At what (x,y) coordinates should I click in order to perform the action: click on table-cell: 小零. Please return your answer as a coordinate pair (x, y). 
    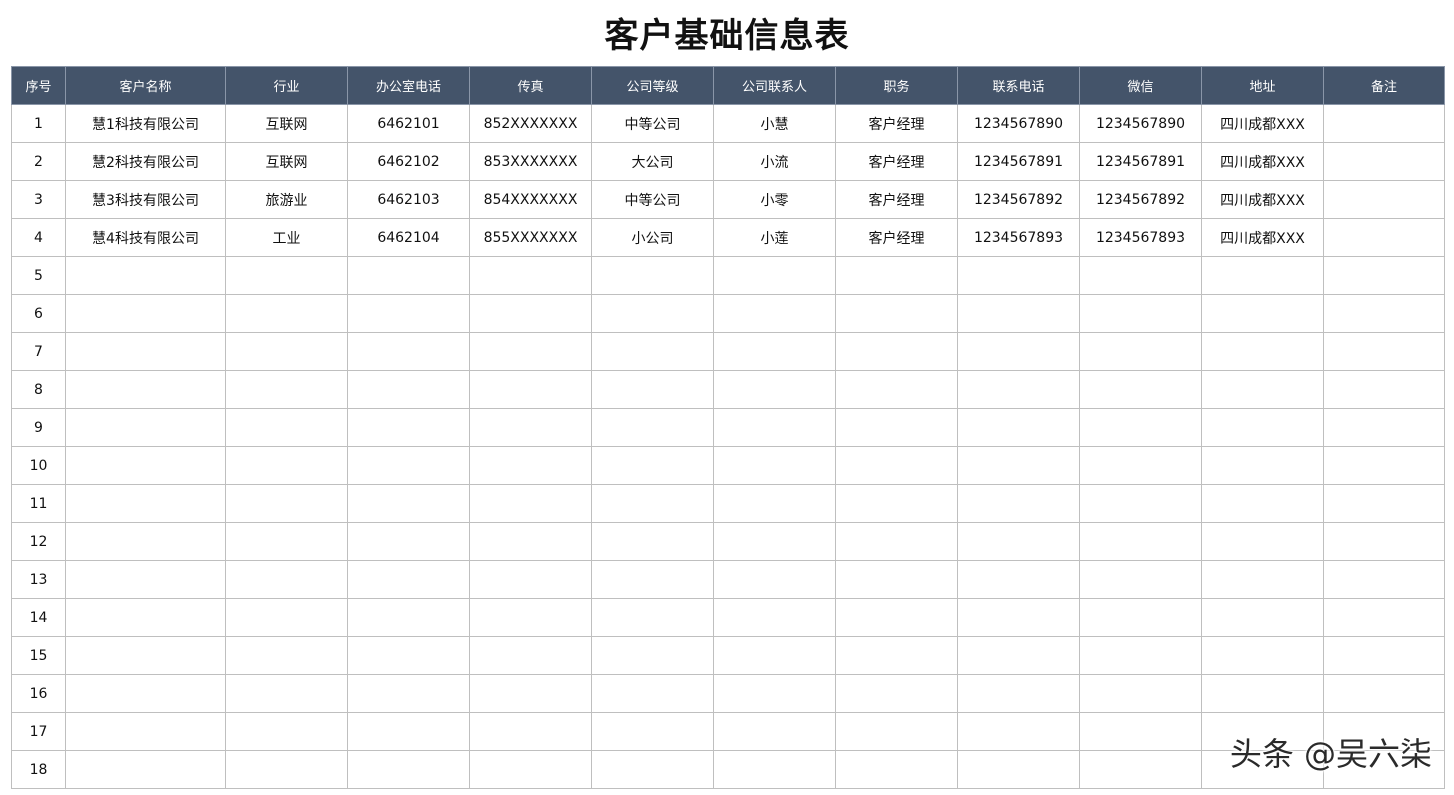
    Looking at the image, I should click on (774, 199).